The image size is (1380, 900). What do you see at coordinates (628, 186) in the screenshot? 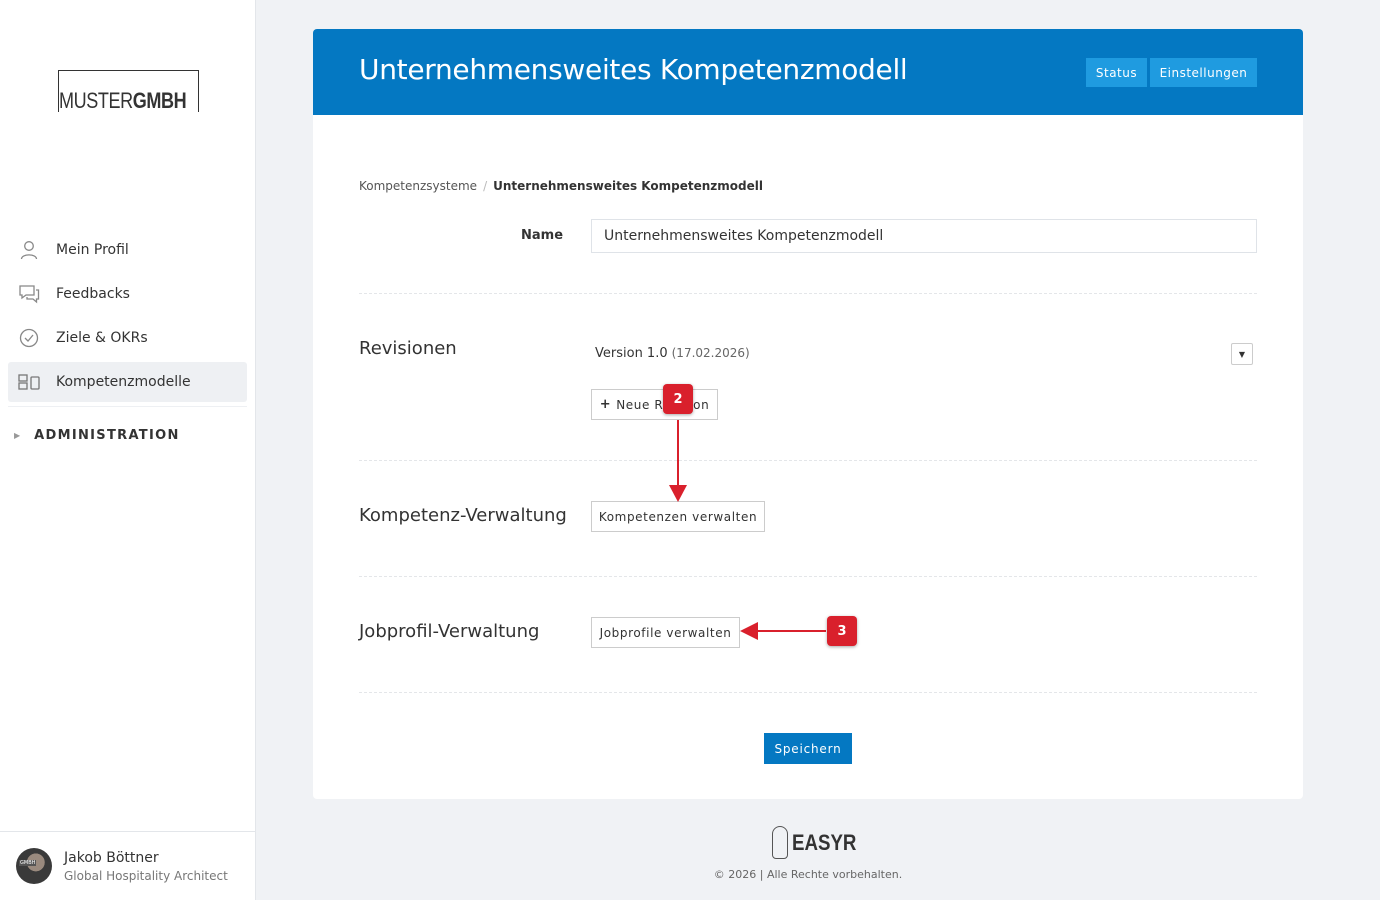
I see `breadcrumb-current: Unternehmensweites Kompetenzmodell` at bounding box center [628, 186].